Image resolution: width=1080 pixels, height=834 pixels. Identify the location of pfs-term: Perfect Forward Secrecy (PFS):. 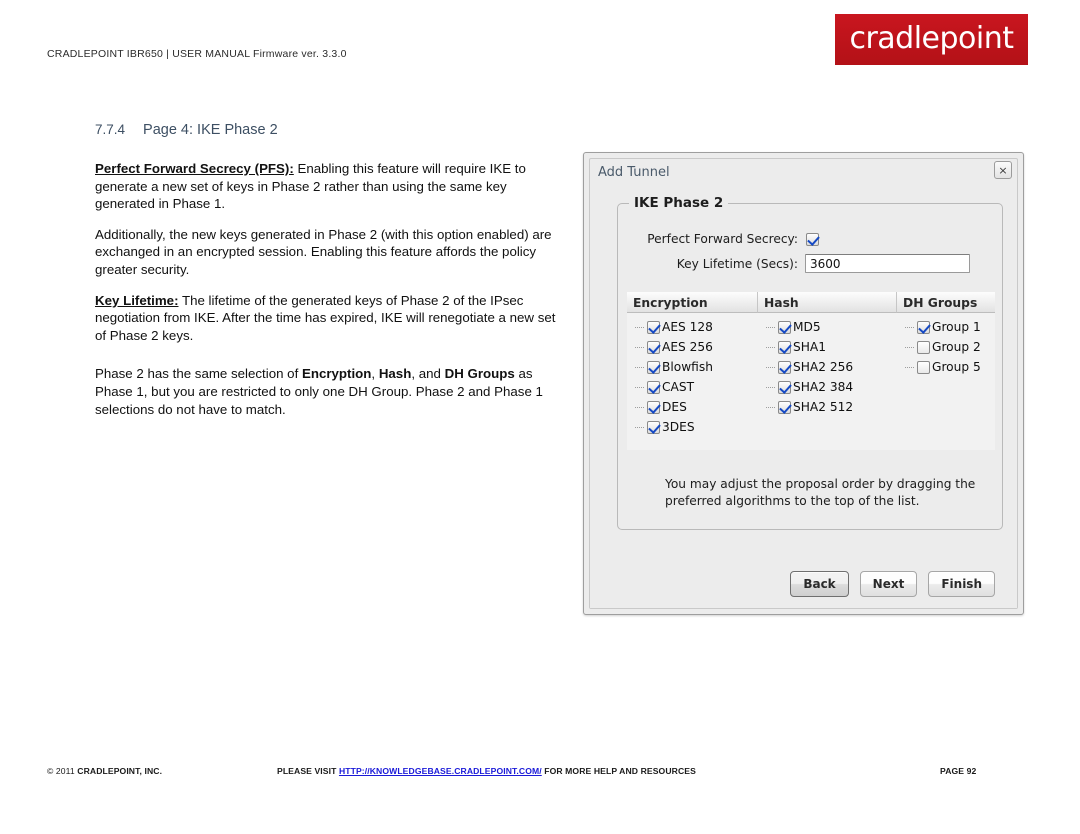
(194, 168).